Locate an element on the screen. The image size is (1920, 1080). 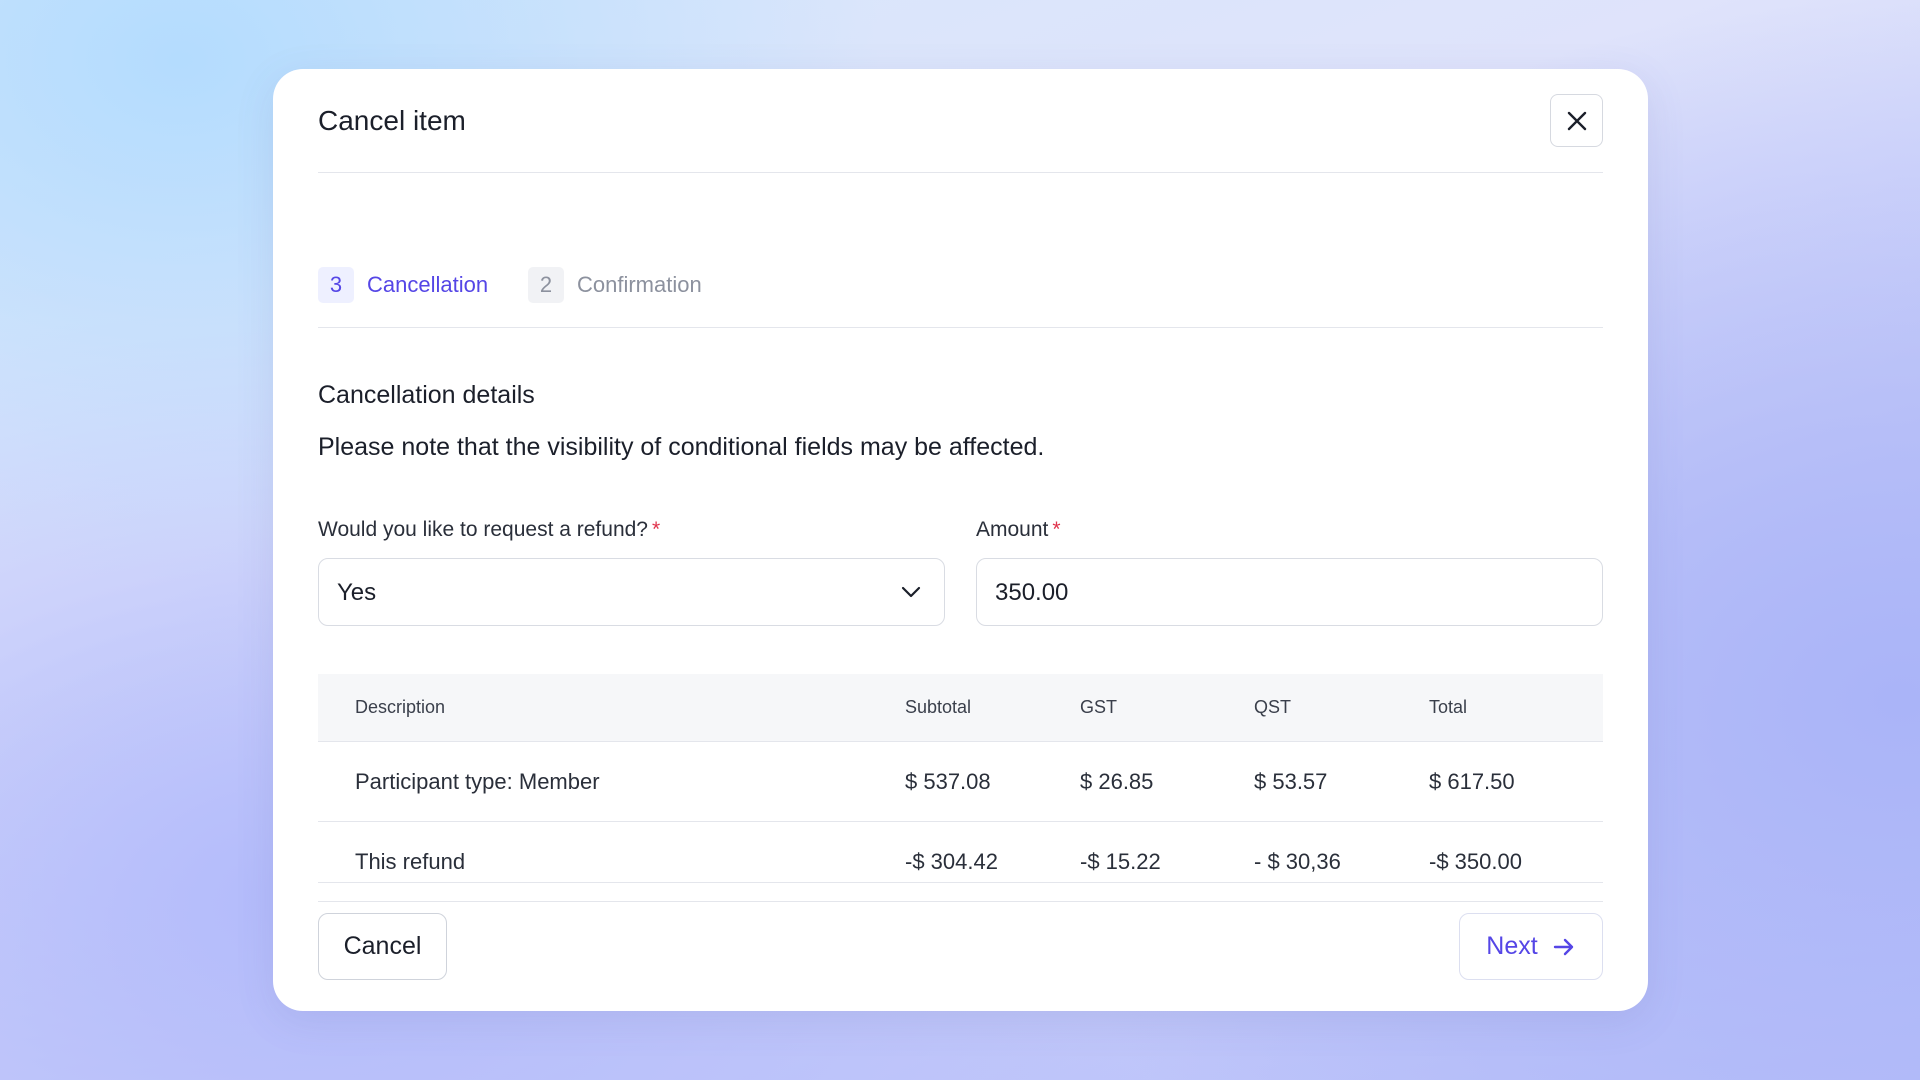
chevron-down-icon is located at coordinates (911, 592).